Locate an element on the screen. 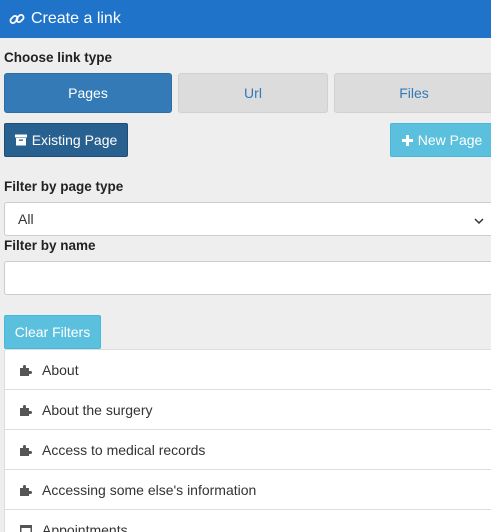  link-type-label: Choose link type is located at coordinates (58, 57).